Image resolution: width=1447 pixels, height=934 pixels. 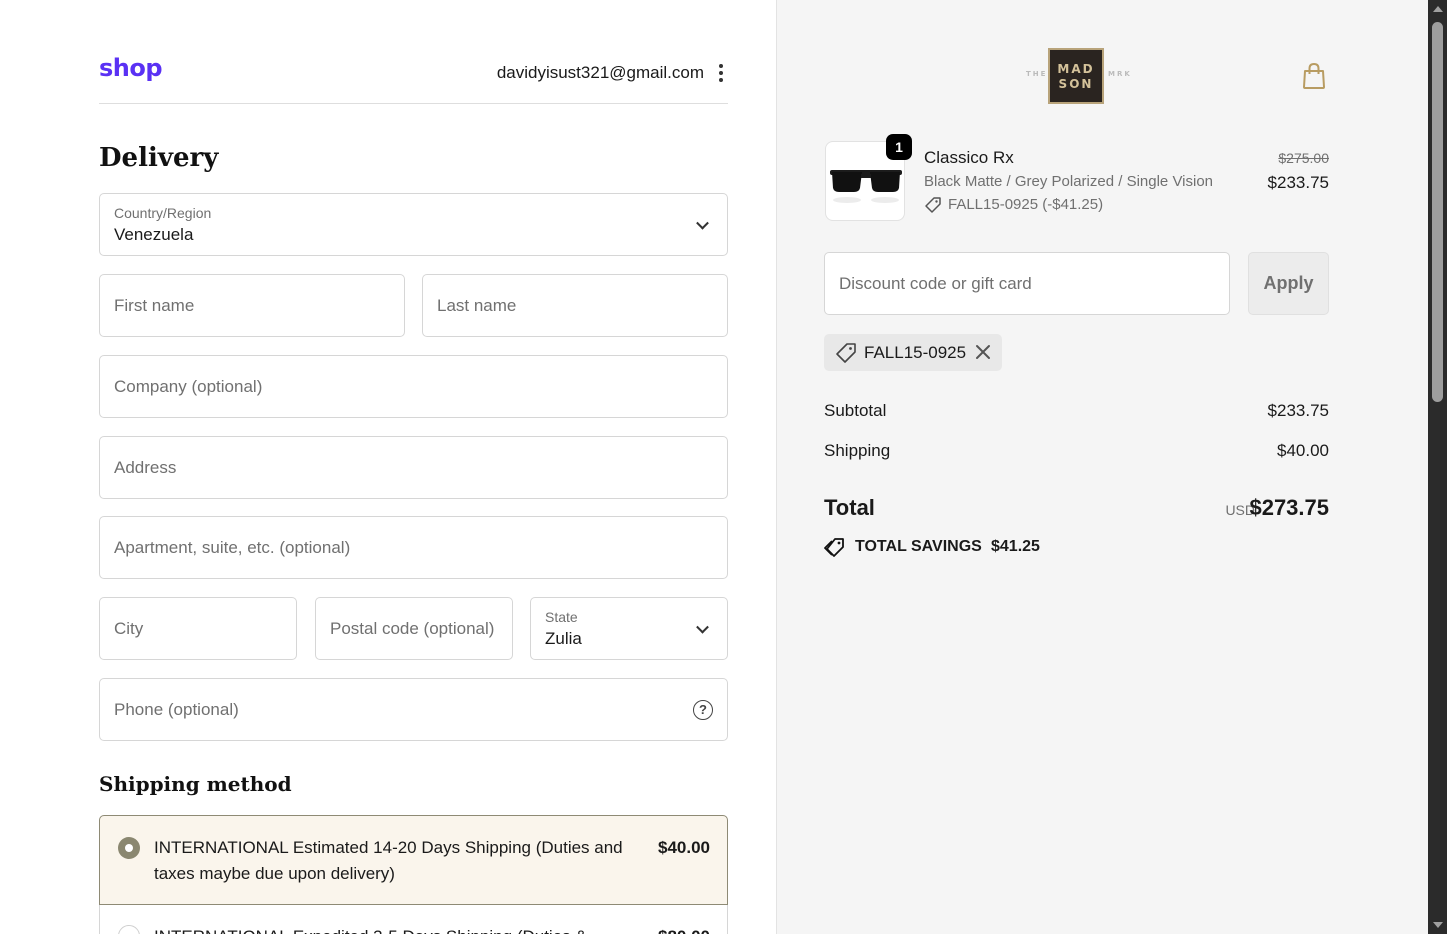 I want to click on applied-discount-code: FALL15-0925, so click(x=915, y=352).